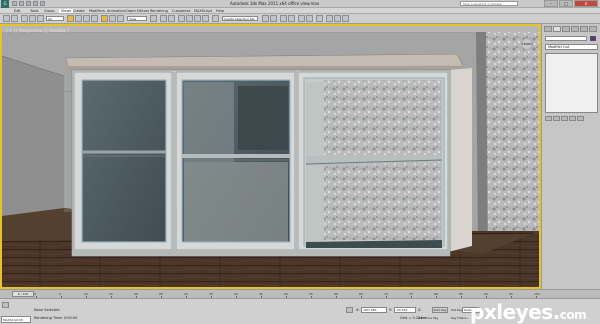  Describe the element at coordinates (548, 118) in the screenshot. I see `pin-stack-icon` at that location.